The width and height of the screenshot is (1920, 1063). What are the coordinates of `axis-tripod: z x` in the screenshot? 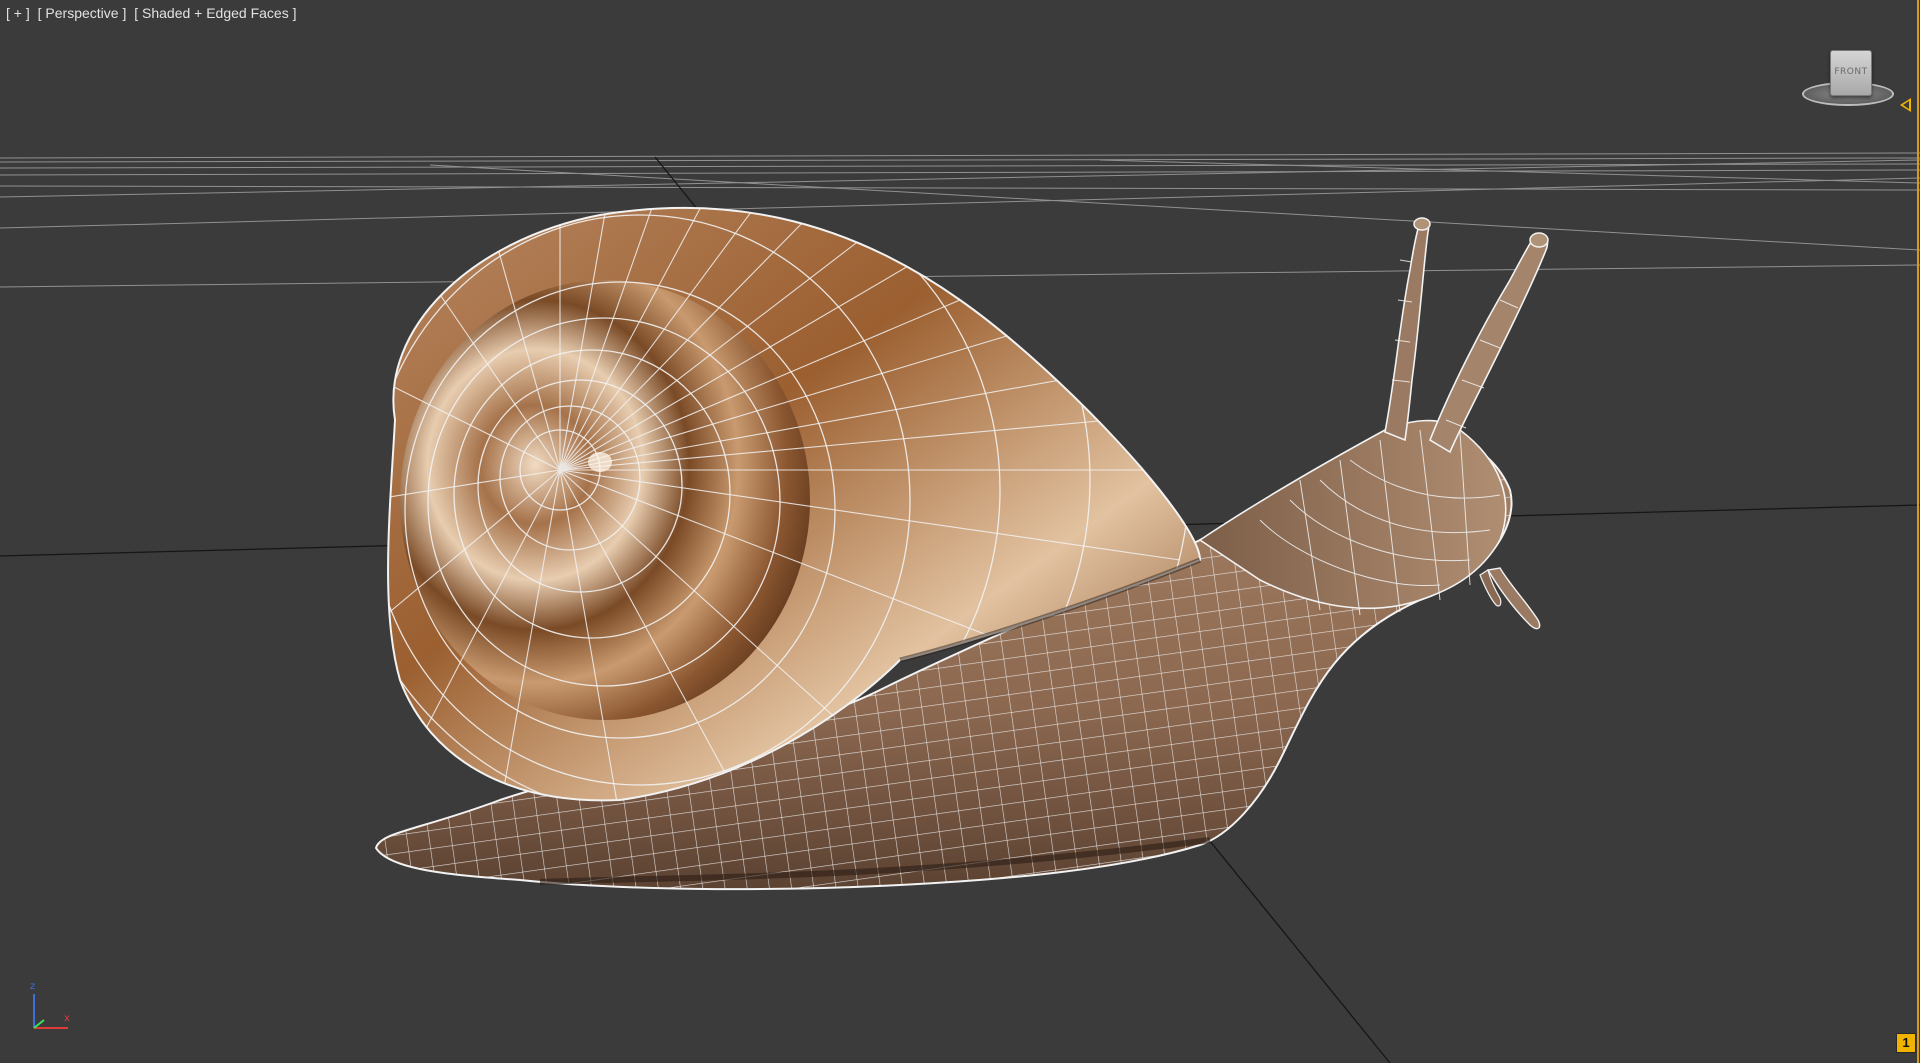 It's located at (54, 1005).